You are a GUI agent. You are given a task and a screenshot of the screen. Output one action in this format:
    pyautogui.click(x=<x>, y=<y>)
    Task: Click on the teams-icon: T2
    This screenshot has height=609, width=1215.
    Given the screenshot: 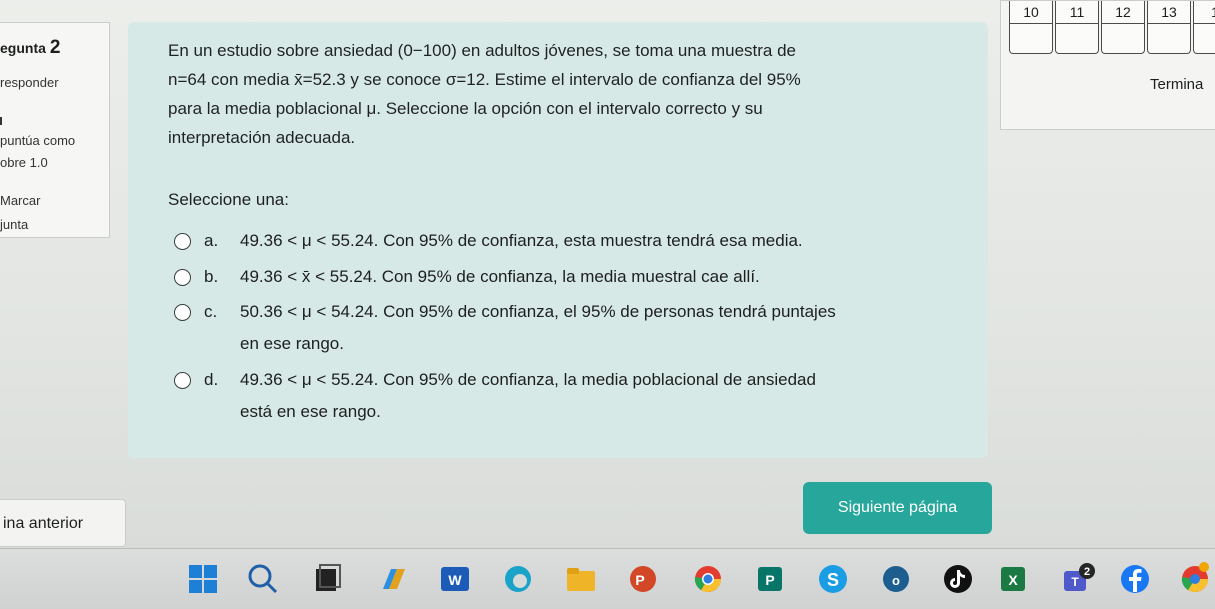 What is the action you would take?
    pyautogui.click(x=1078, y=579)
    